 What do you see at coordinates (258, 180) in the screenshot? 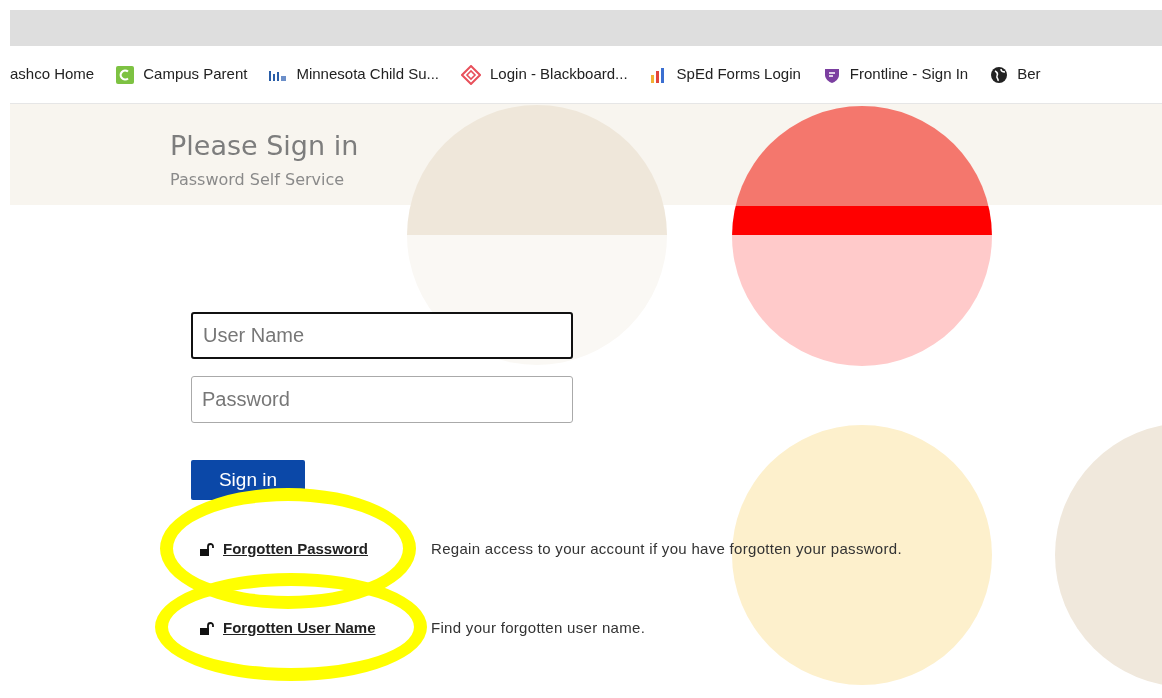
I see `page-subtitle: Password Self Service` at bounding box center [258, 180].